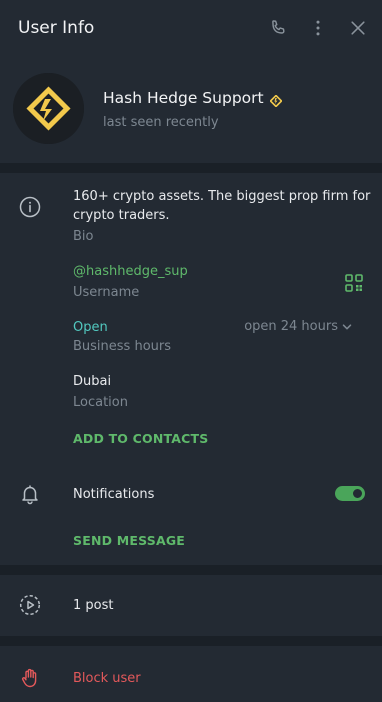  I want to click on toggle-knob, so click(357, 493).